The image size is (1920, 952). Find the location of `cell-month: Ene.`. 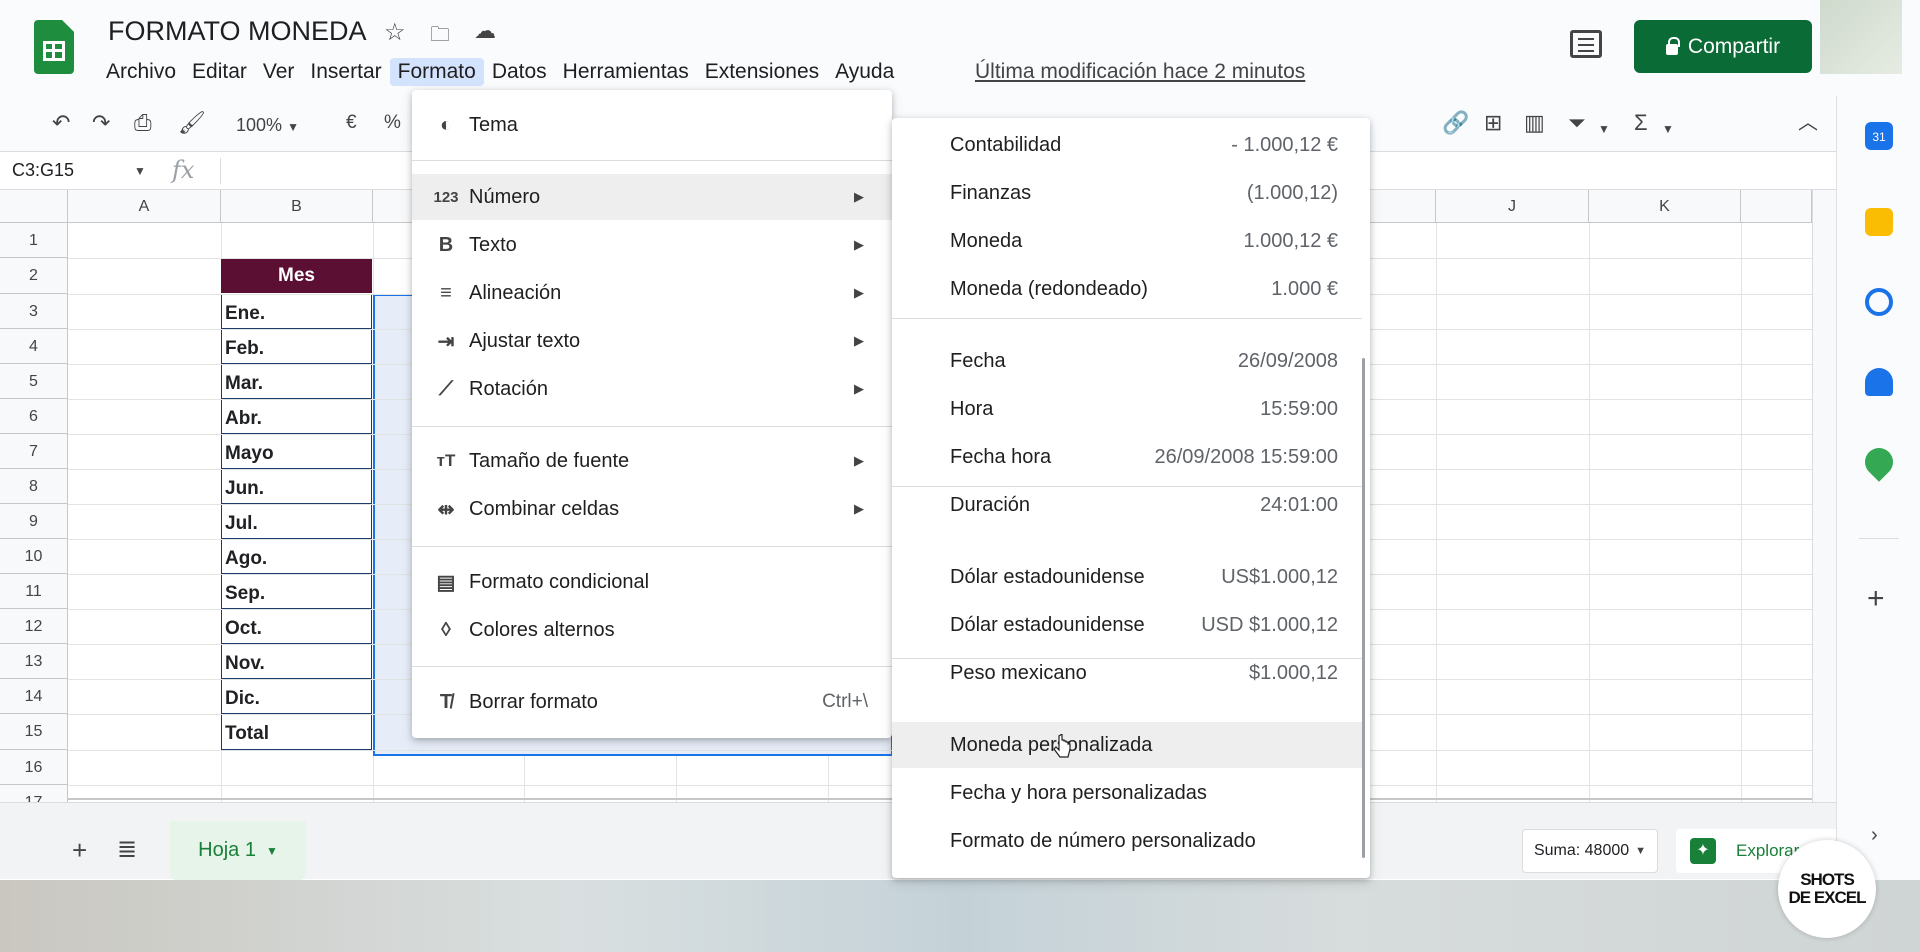

cell-month: Ene. is located at coordinates (296, 311).